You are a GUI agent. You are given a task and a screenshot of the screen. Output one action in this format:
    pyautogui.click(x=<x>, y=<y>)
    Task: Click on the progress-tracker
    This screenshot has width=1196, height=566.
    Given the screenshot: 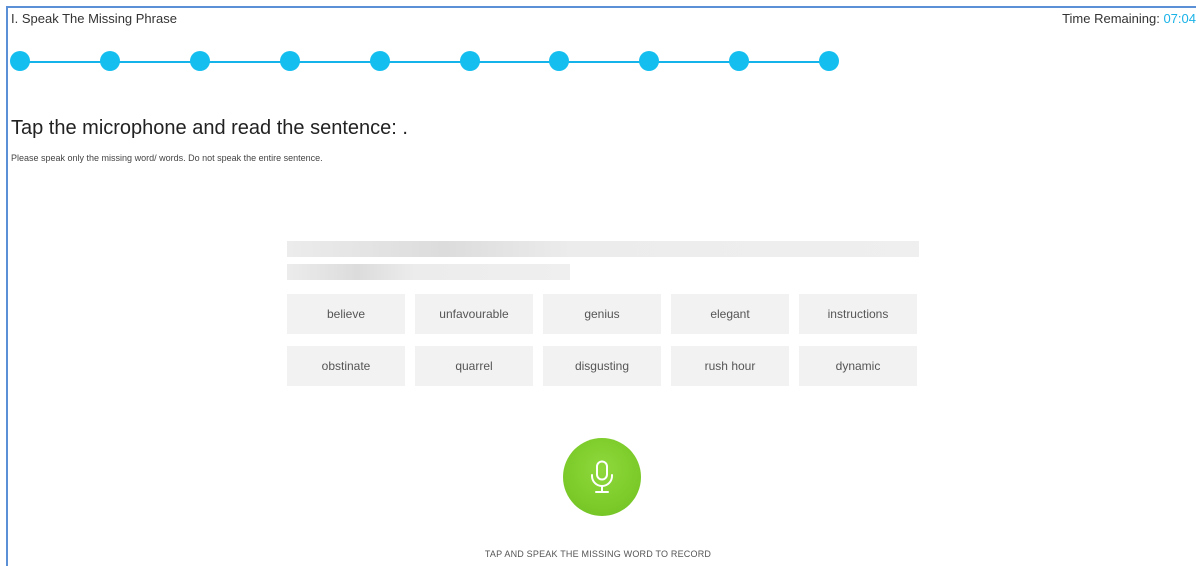 What is the action you would take?
    pyautogui.click(x=425, y=62)
    